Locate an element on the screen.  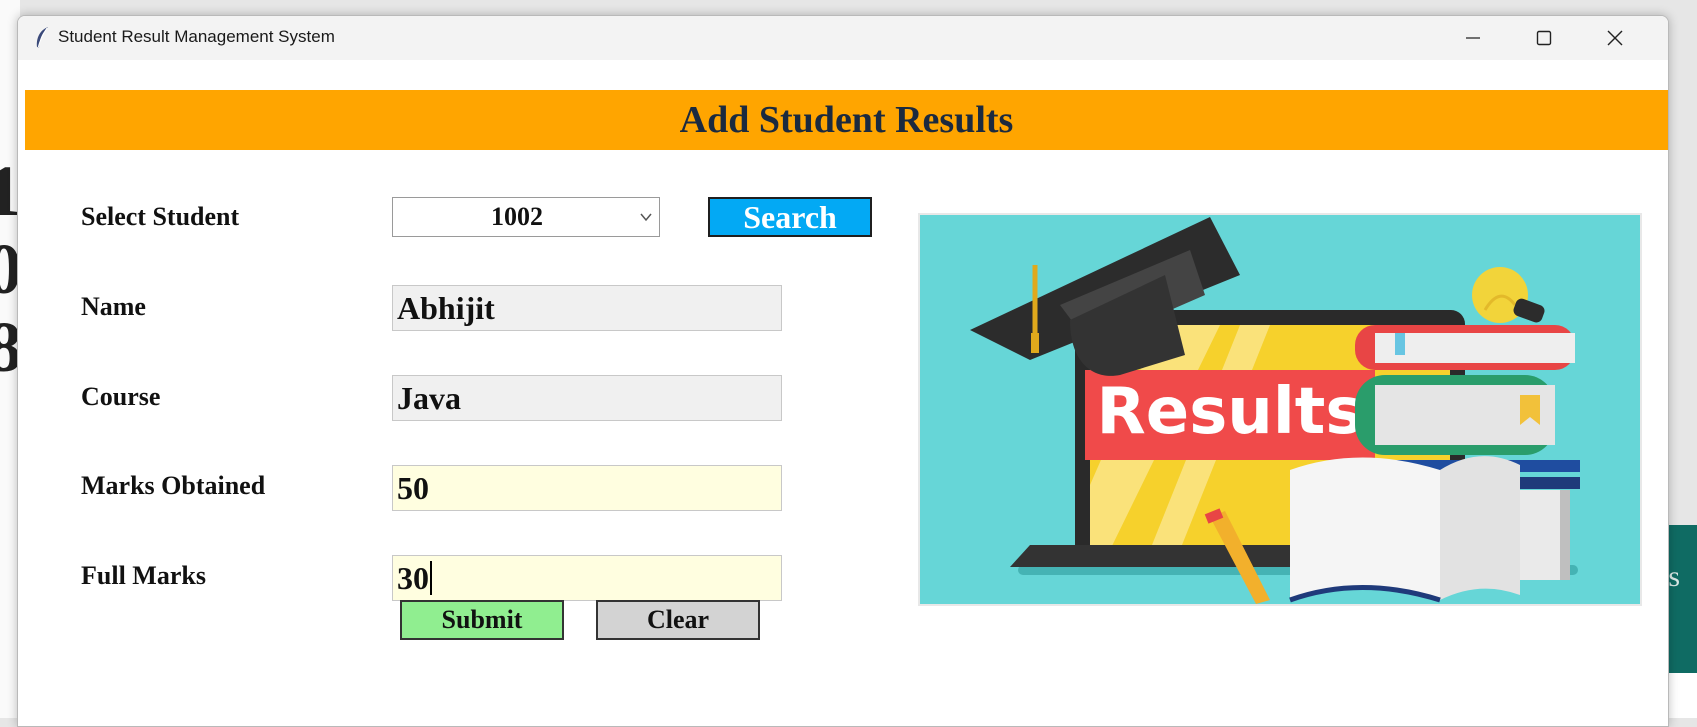
name-label: Name is located at coordinates (113, 306).